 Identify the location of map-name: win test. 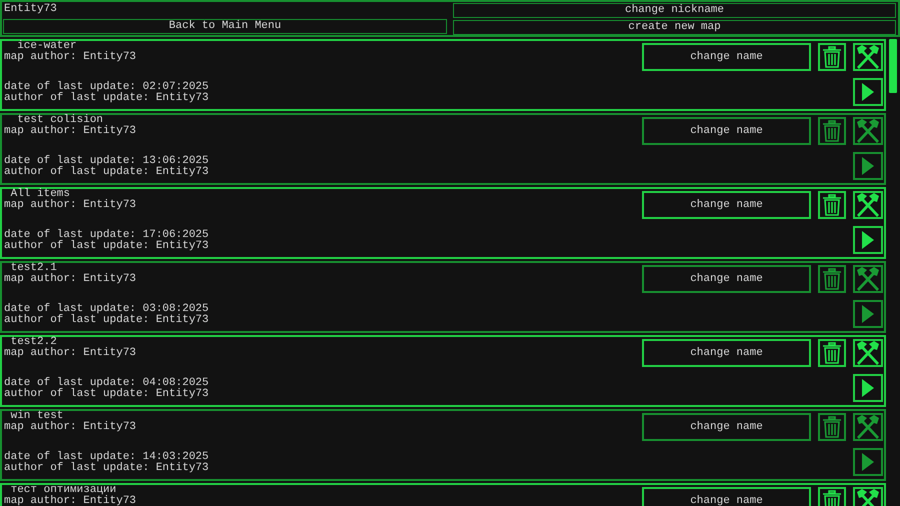
(37, 416).